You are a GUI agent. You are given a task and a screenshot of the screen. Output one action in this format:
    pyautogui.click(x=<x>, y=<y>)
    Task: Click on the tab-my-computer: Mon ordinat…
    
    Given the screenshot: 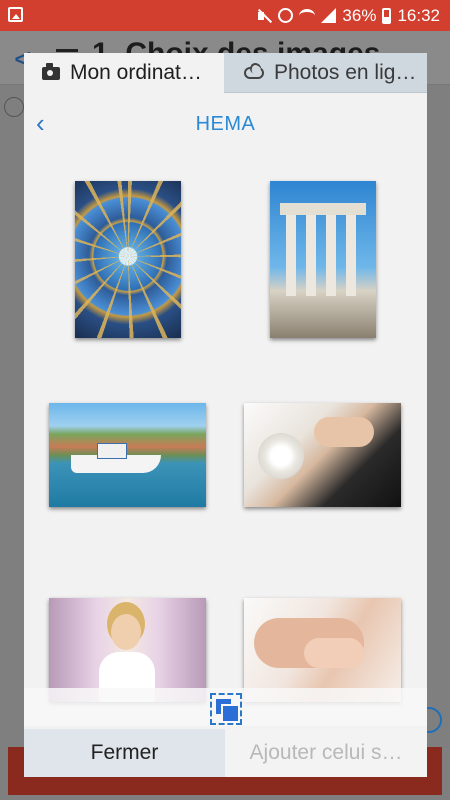 What is the action you would take?
    pyautogui.click(x=124, y=73)
    